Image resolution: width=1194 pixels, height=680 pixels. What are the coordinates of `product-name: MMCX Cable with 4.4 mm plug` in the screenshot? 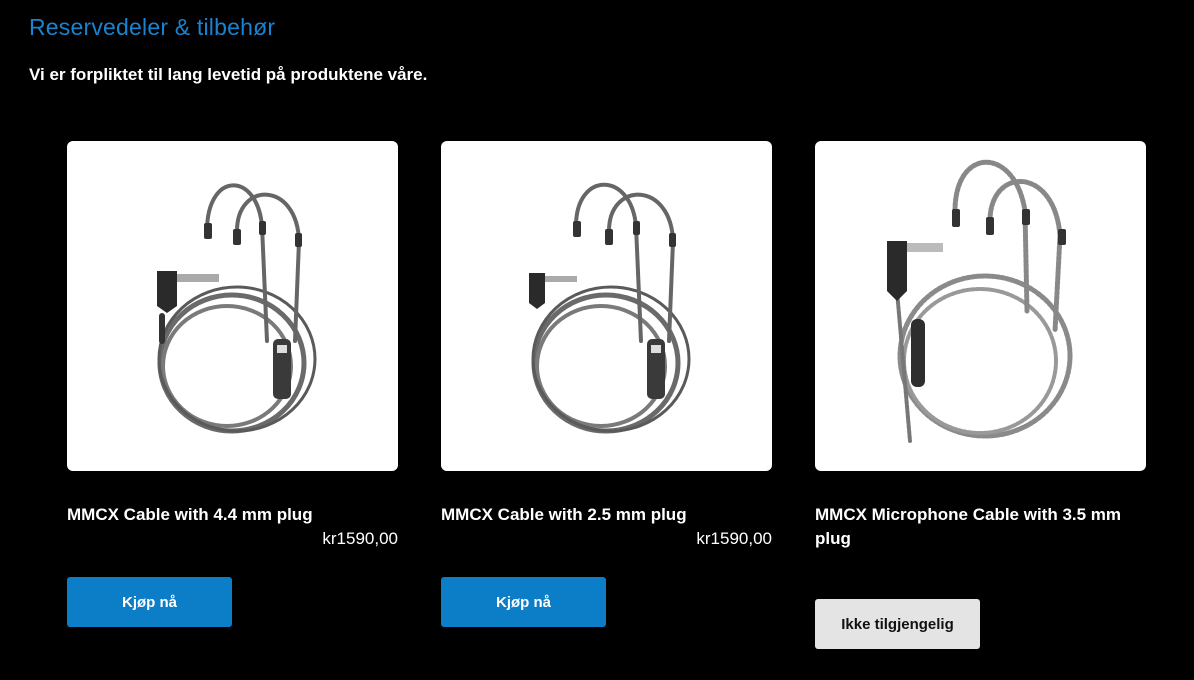 It's located at (232, 515).